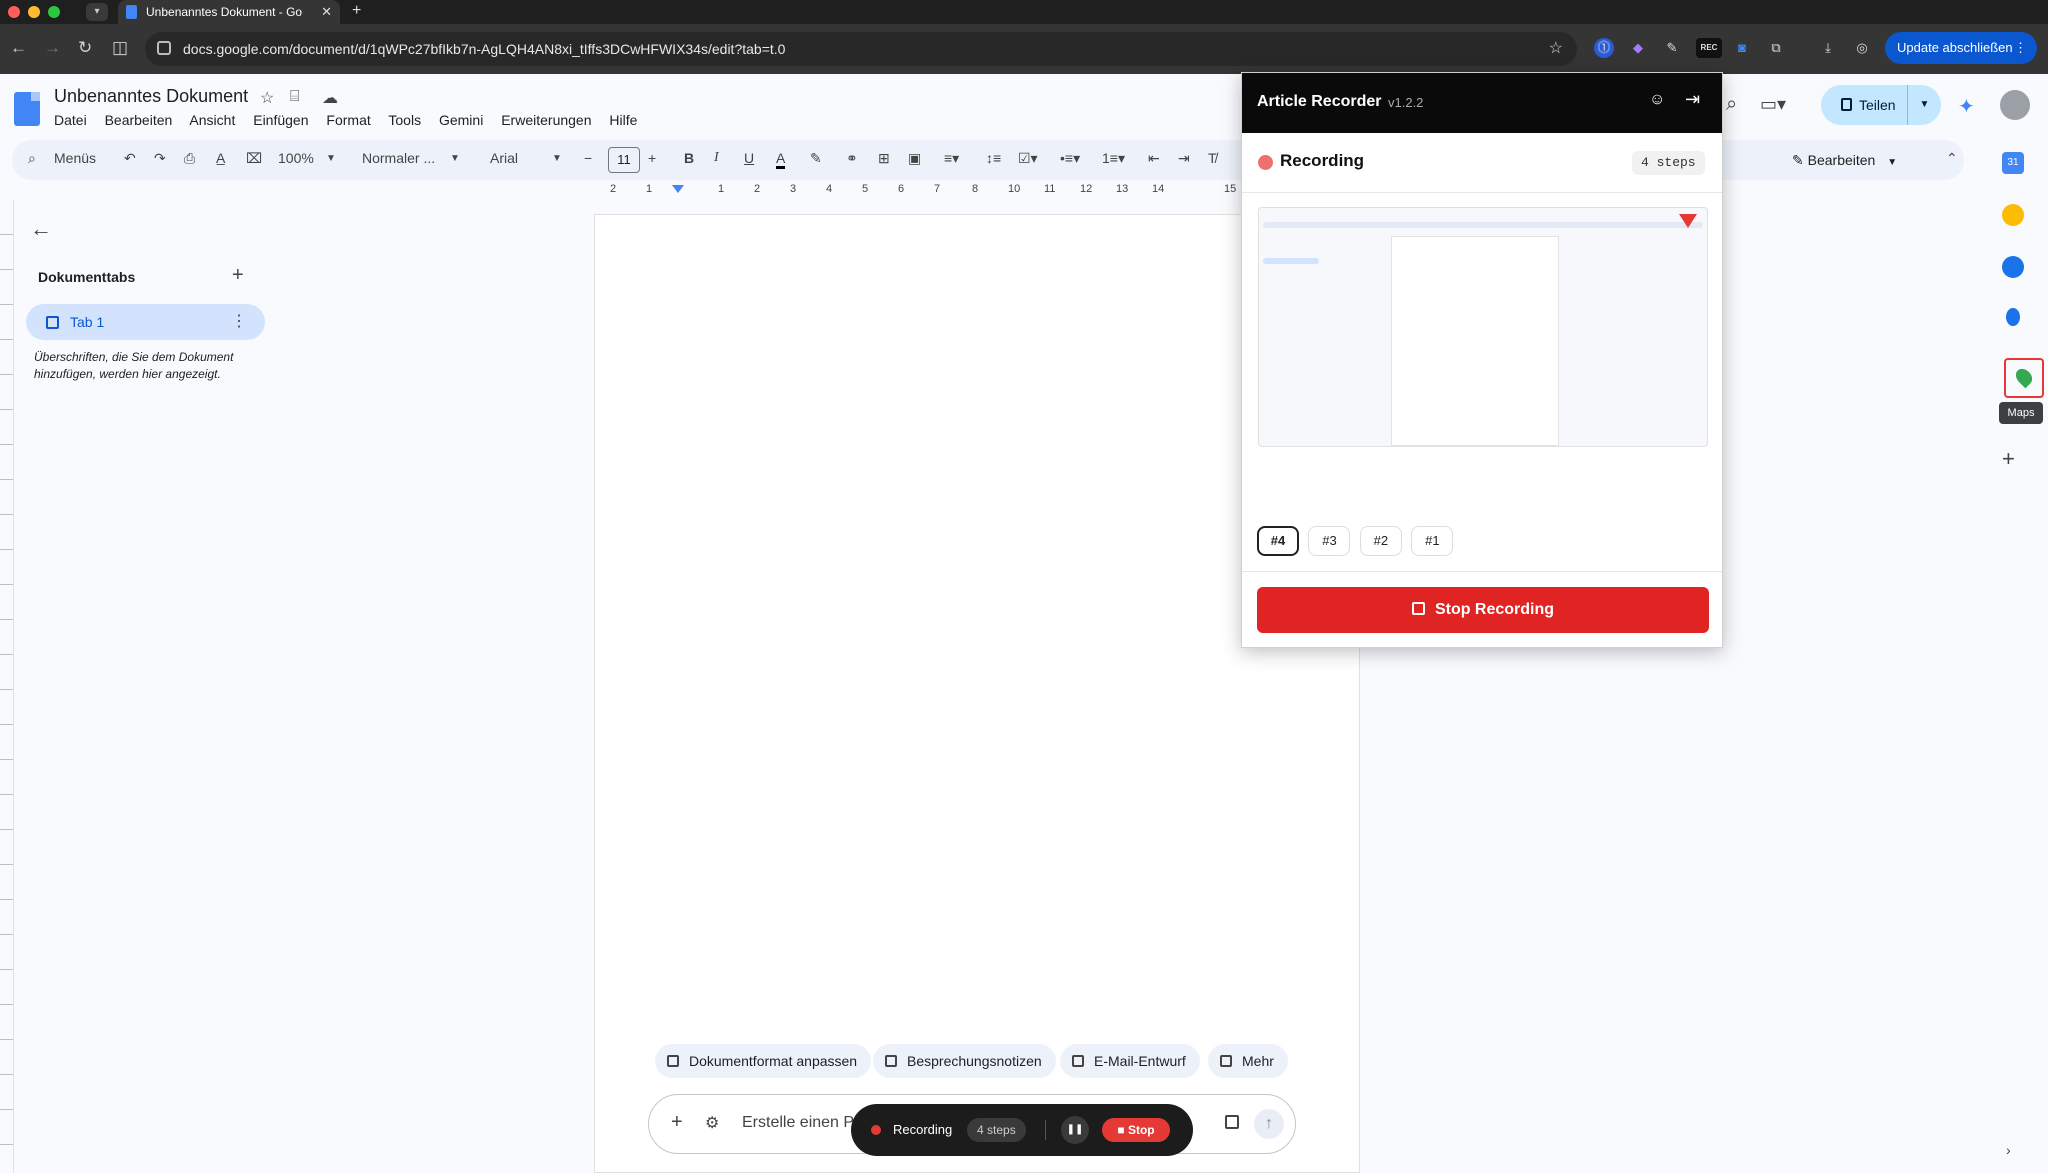 The image size is (2048, 1173). Describe the element at coordinates (993, 158) in the screenshot. I see `line-spacing-icon: ↕≡` at that location.